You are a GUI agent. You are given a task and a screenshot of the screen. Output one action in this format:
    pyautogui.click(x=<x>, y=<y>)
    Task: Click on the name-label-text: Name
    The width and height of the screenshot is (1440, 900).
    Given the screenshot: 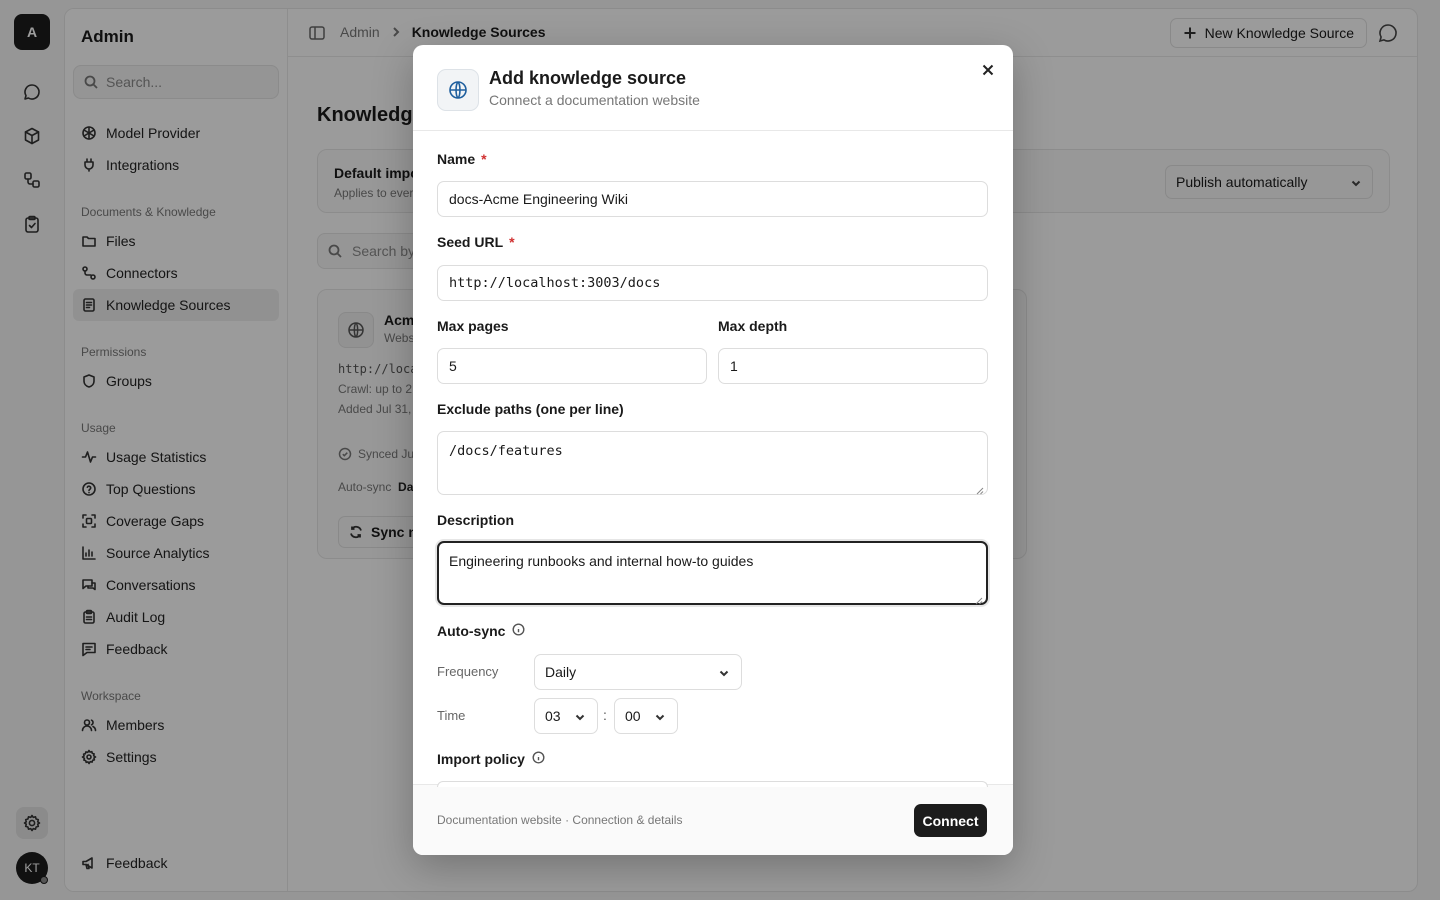 What is the action you would take?
    pyautogui.click(x=456, y=159)
    